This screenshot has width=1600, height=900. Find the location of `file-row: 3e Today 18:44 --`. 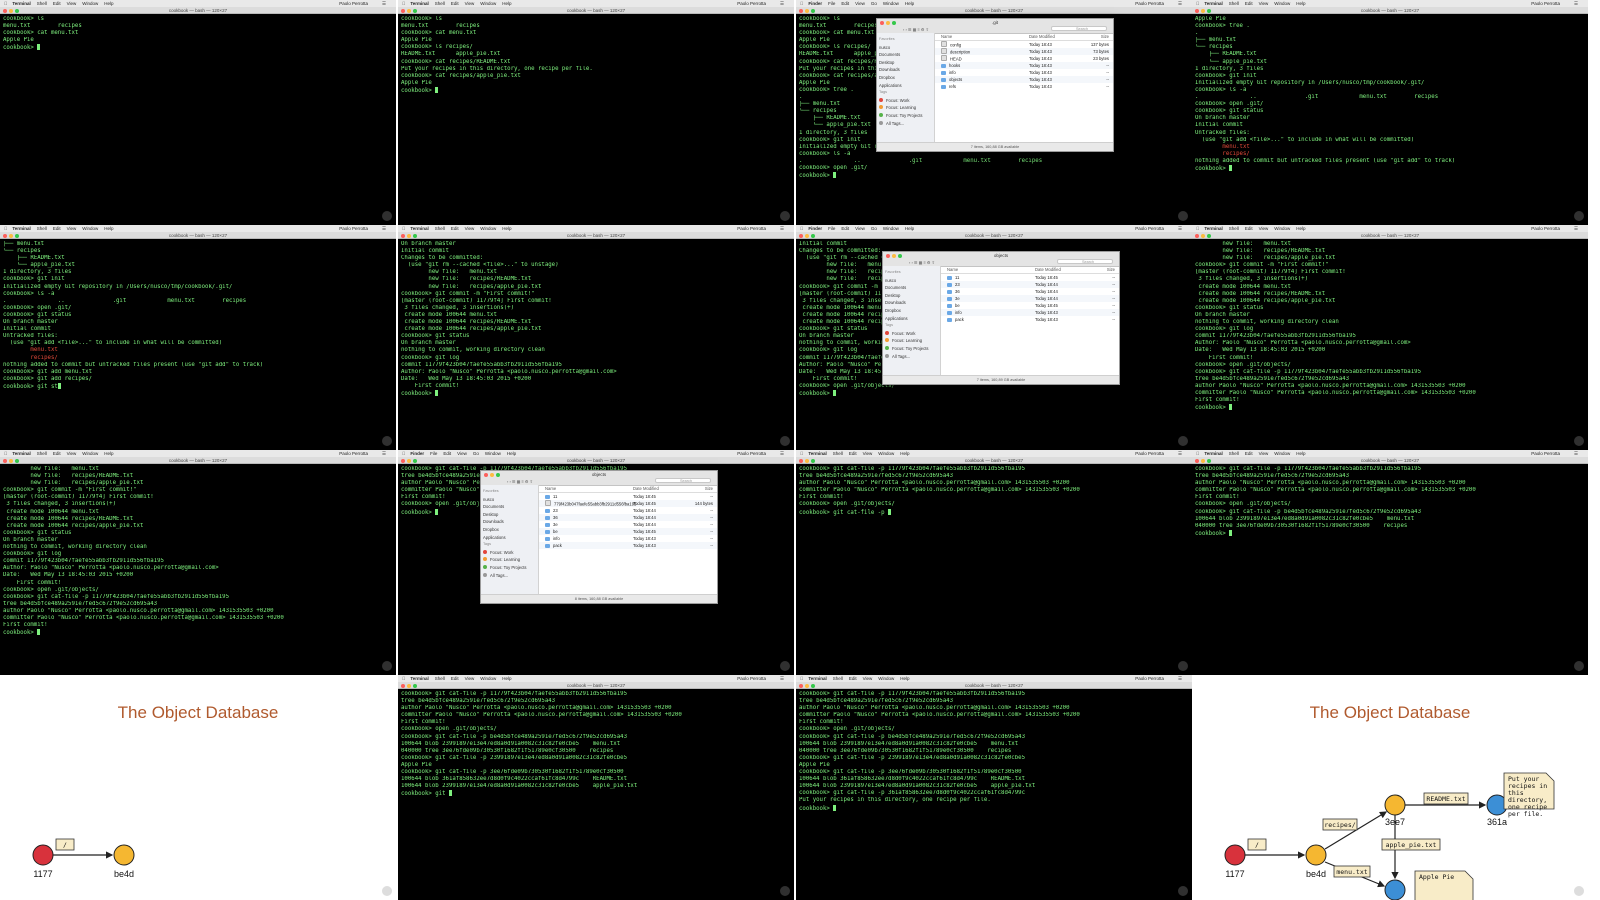

file-row: 3e Today 18:44 -- is located at coordinates (628, 524).